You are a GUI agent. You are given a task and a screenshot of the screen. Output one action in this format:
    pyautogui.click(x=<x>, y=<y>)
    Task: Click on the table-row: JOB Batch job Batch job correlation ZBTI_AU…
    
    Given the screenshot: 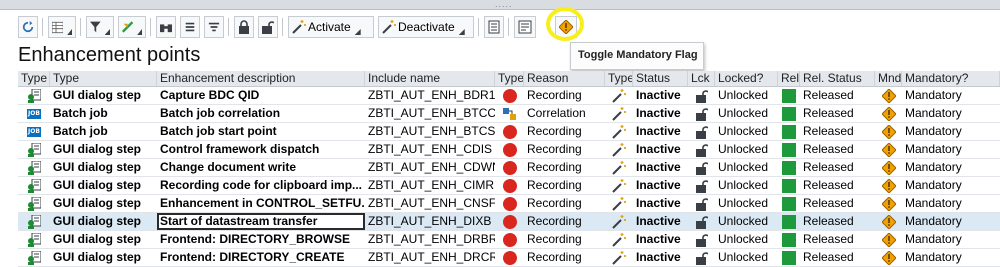 What is the action you would take?
    pyautogui.click(x=509, y=114)
    